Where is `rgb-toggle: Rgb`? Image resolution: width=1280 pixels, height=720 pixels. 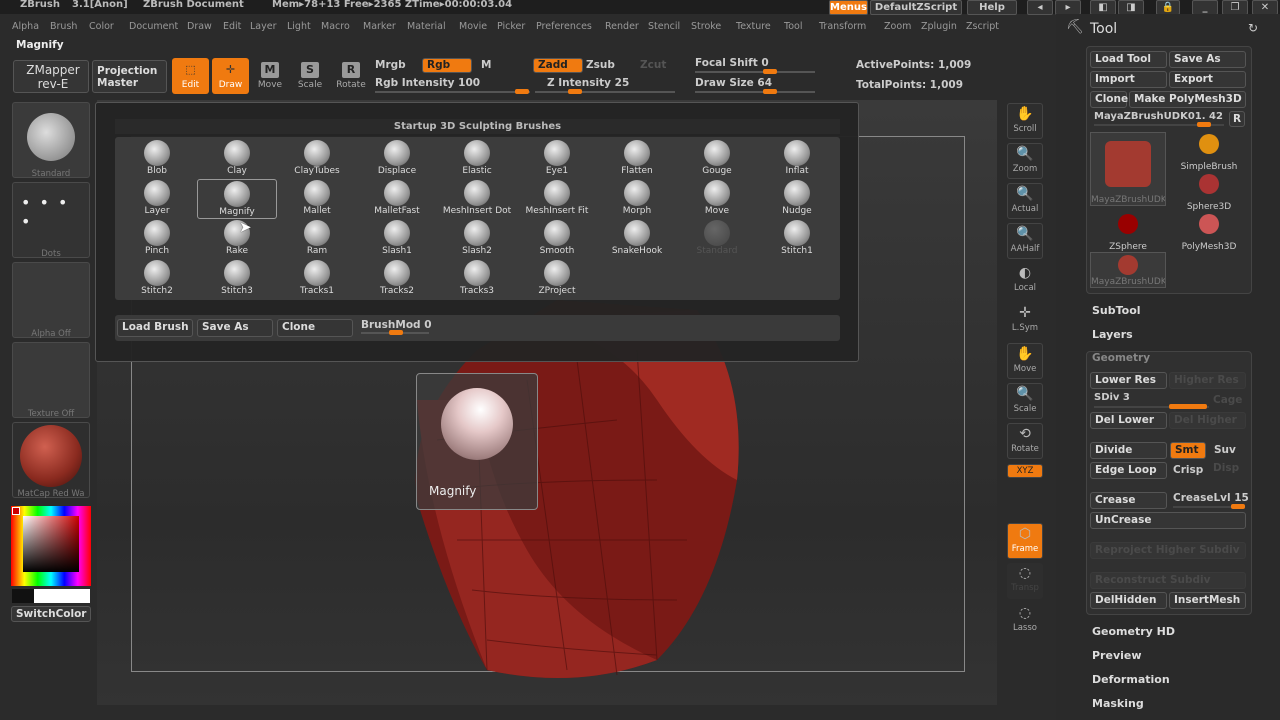 rgb-toggle: Rgb is located at coordinates (447, 65).